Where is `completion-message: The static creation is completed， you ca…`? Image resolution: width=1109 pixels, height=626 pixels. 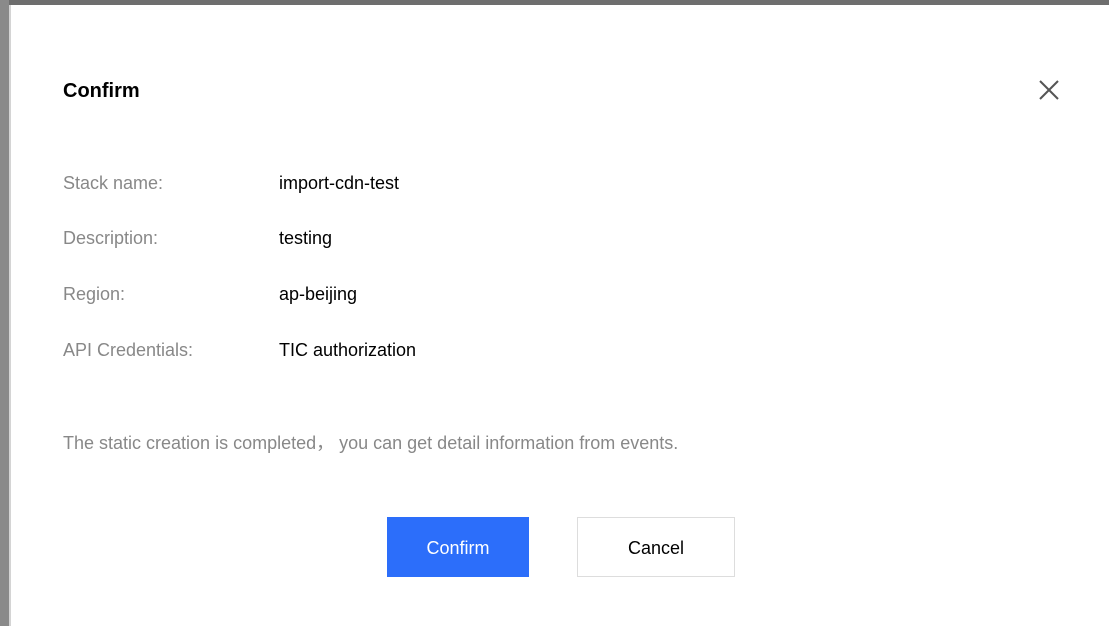
completion-message: The static creation is completed， you ca… is located at coordinates (371, 443).